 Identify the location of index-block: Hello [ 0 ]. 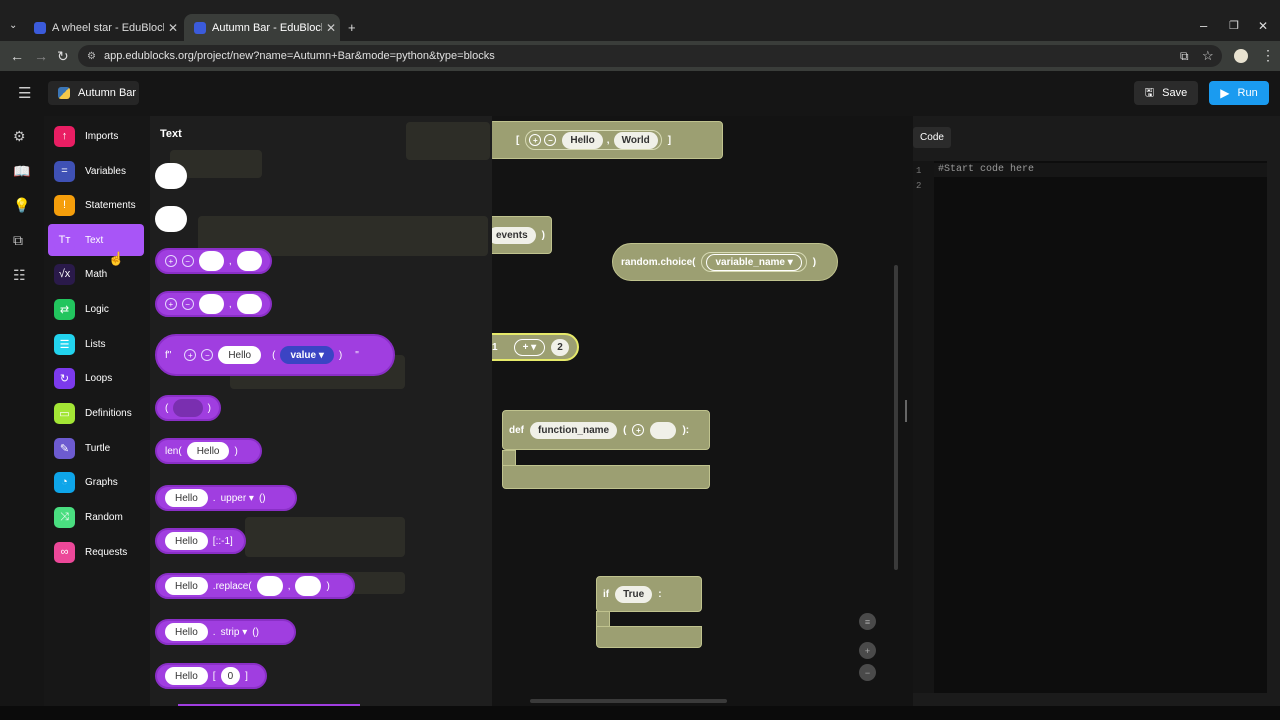
(211, 676).